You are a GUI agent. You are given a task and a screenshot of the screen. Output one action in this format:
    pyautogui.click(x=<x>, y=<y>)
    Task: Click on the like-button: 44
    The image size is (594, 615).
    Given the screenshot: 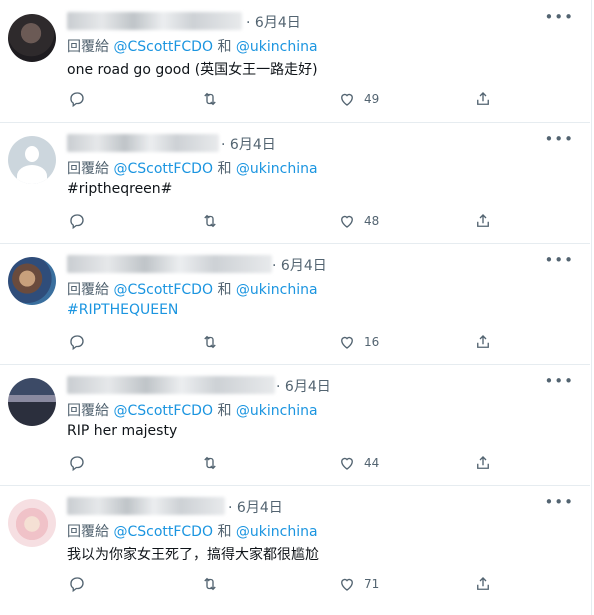 What is the action you would take?
    pyautogui.click(x=358, y=463)
    